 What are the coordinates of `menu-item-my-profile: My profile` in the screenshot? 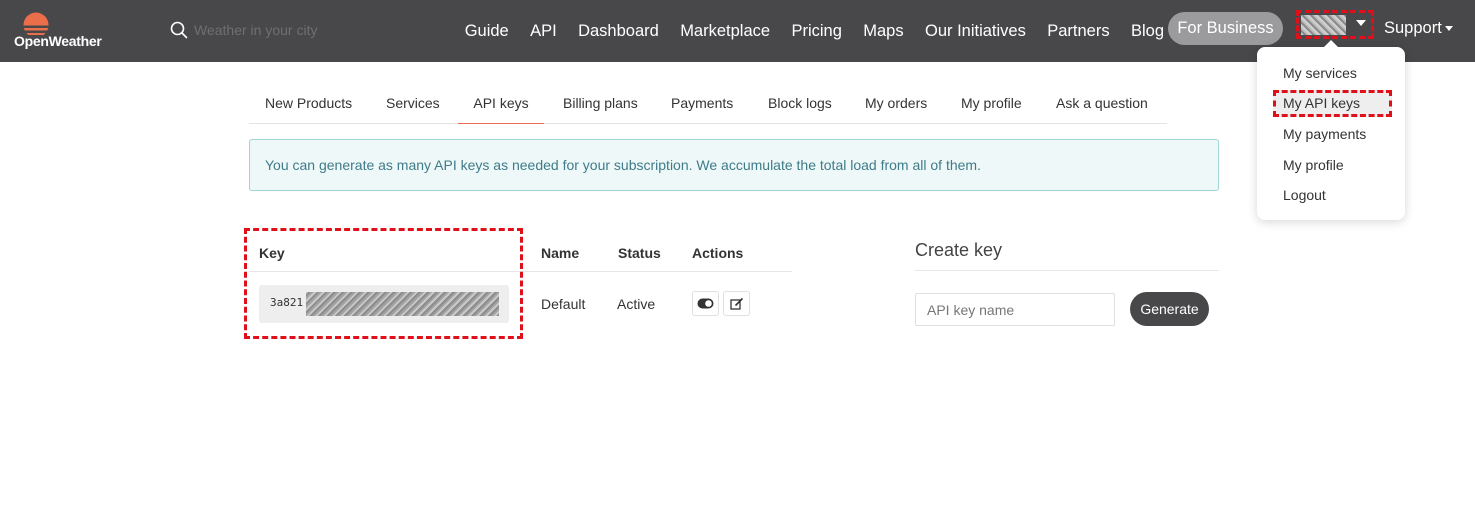 It's located at (1313, 165).